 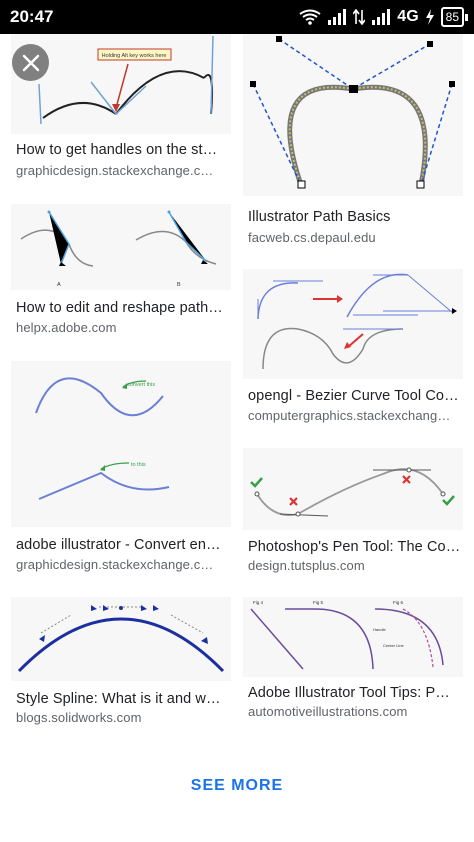 What do you see at coordinates (237, 17) in the screenshot?
I see `status-bar: 20:47 4G 85` at bounding box center [237, 17].